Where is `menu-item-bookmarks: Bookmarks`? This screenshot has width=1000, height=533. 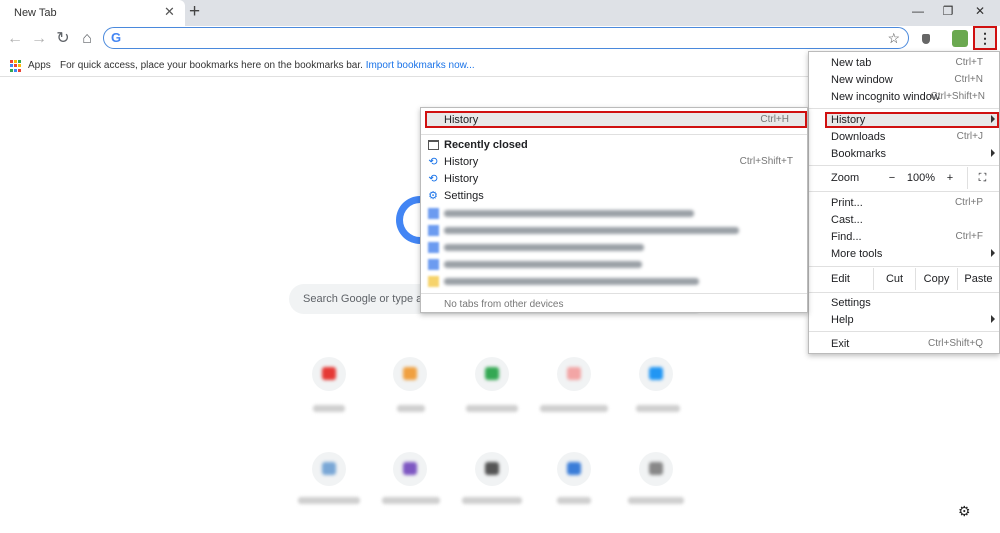
menu-item-bookmarks: Bookmarks is located at coordinates (904, 154).